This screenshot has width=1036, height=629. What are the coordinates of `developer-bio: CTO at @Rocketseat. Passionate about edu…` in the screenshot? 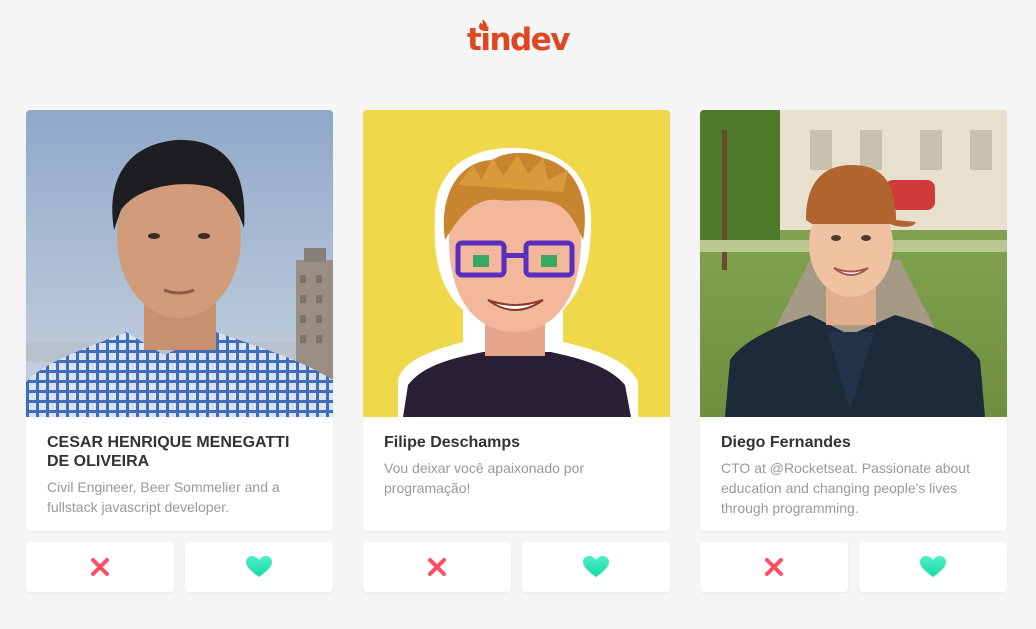 It's located at (845, 488).